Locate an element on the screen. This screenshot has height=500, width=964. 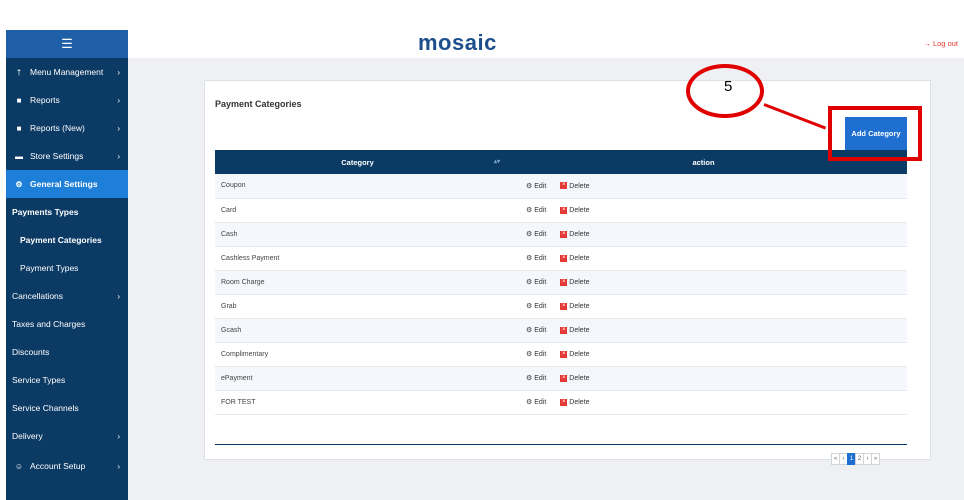
pagination-last-button: » is located at coordinates (875, 459).